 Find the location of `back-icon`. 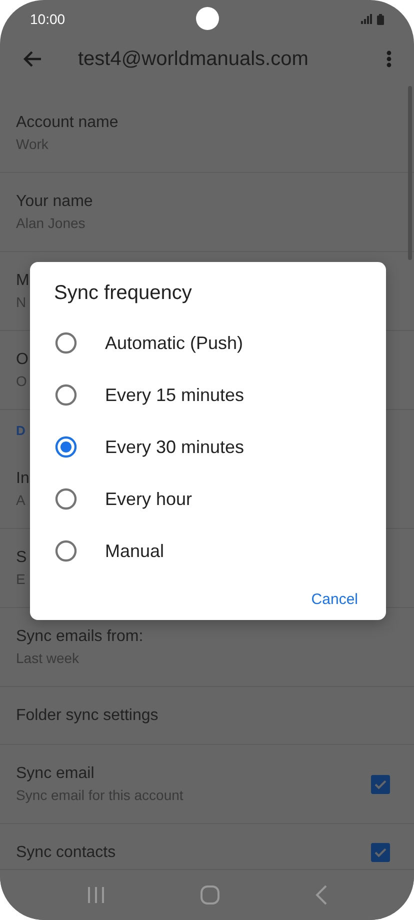

back-icon is located at coordinates (320, 895).